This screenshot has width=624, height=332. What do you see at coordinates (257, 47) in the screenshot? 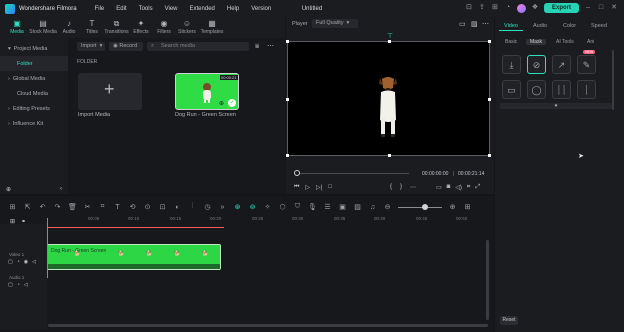
I see `filter-sort-icon: ⩸` at bounding box center [257, 47].